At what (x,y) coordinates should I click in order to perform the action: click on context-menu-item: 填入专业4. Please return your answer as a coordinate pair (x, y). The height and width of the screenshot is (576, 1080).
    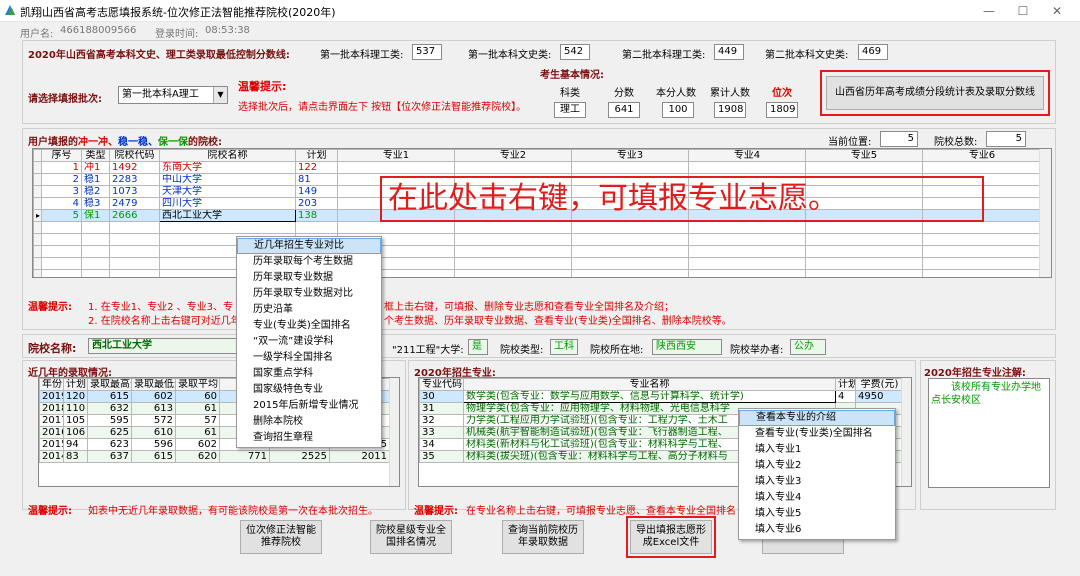
    Looking at the image, I should click on (817, 498).